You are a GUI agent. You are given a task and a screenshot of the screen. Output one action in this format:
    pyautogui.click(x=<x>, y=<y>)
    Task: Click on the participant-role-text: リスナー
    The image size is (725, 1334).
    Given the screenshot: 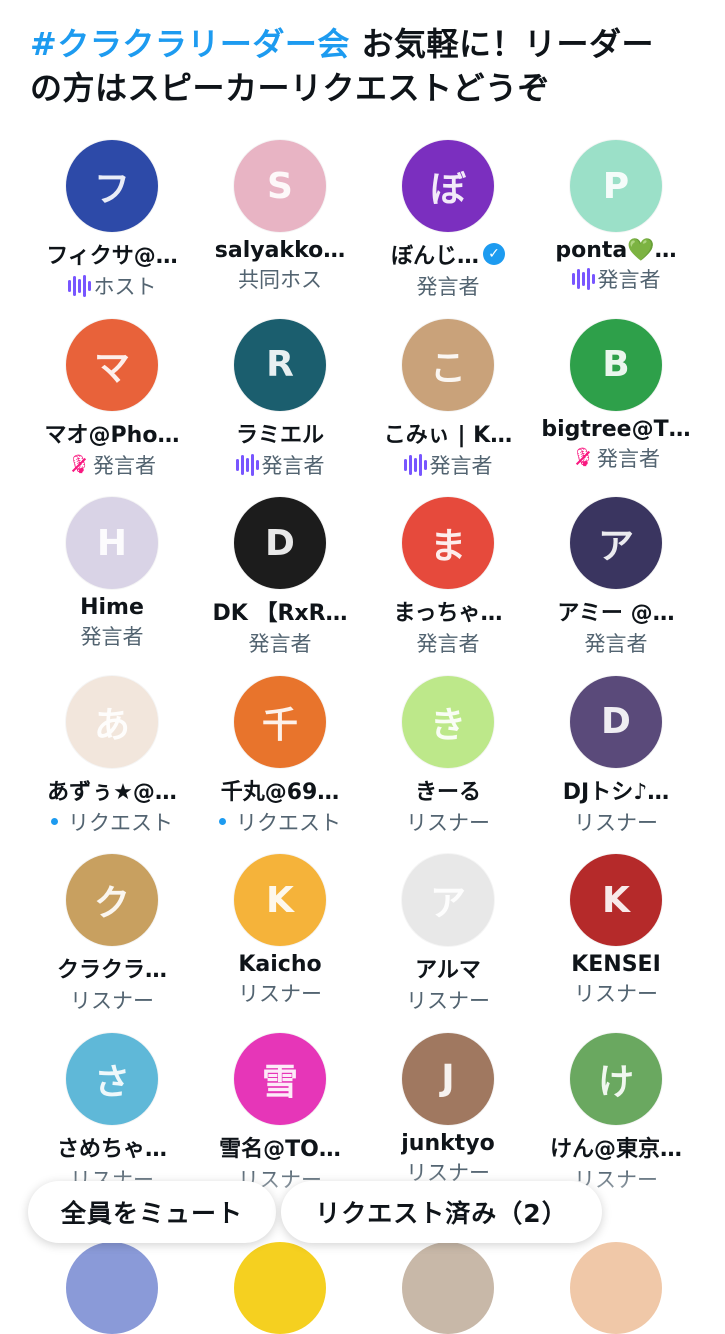 What is the action you would take?
    pyautogui.click(x=448, y=1001)
    